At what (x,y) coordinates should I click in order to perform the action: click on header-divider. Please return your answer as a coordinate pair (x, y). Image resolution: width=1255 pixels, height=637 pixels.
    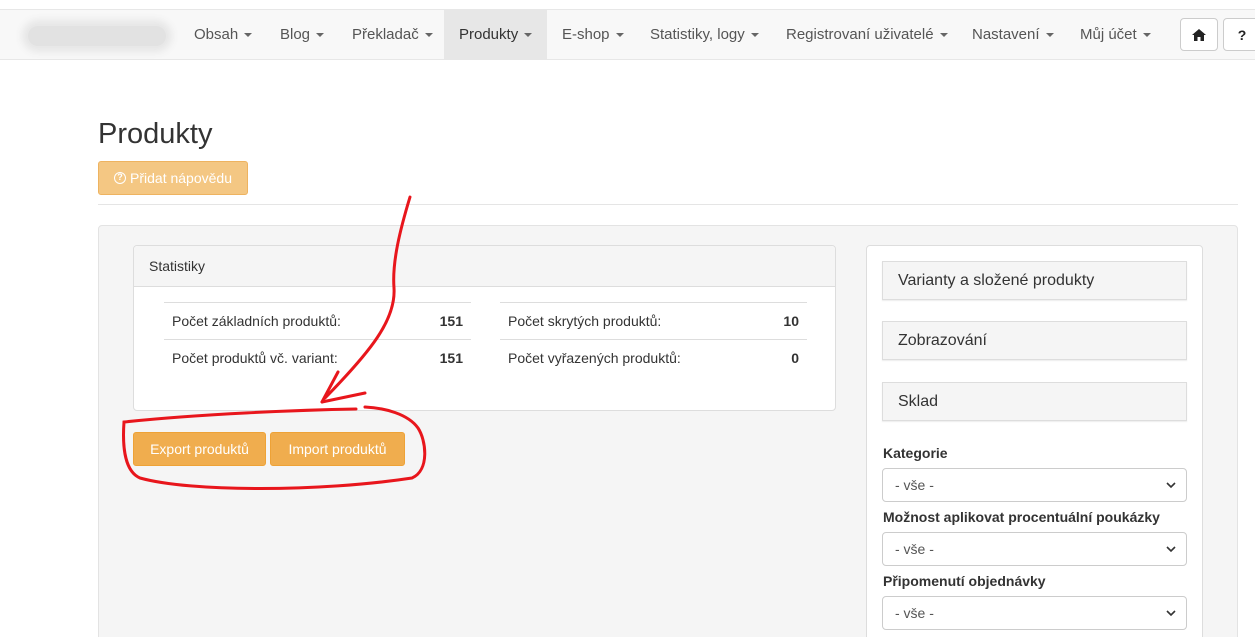
    Looking at the image, I should click on (668, 204).